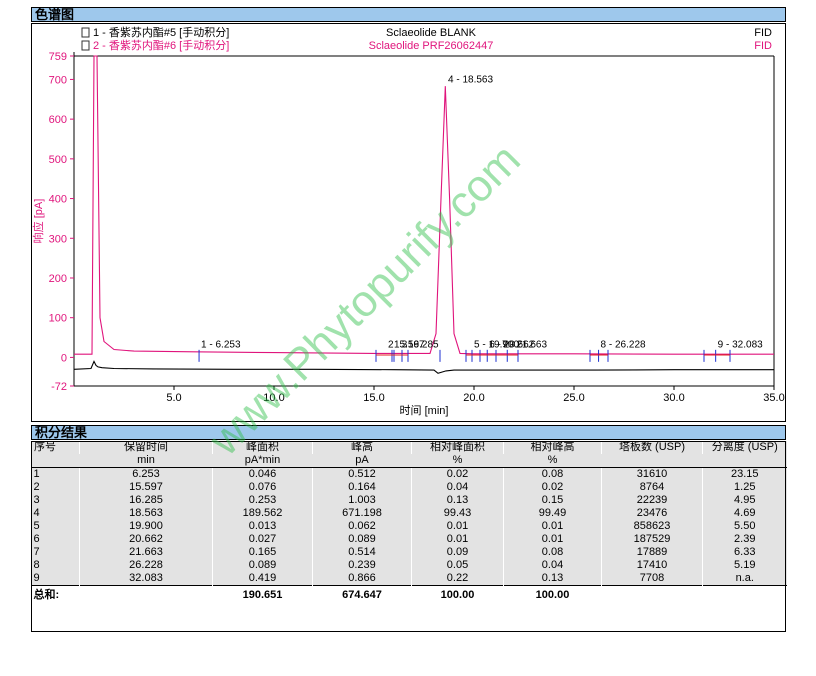 This screenshot has height=676, width=816. Describe the element at coordinates (763, 33) in the screenshot. I see `legend-detector-1: FID` at that location.